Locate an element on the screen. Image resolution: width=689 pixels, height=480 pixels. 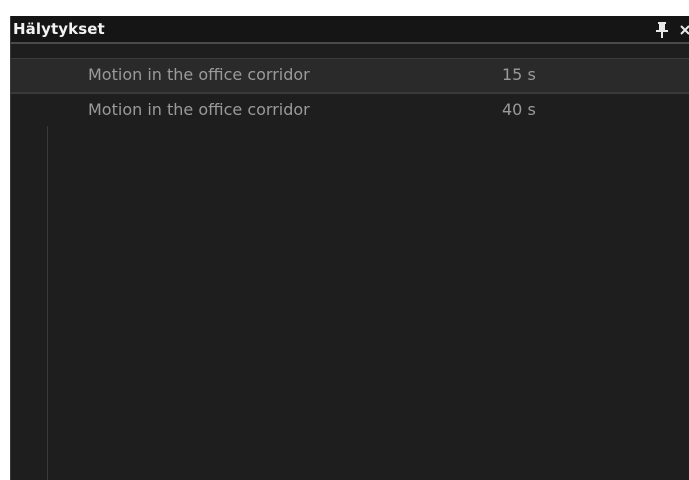
alarm-time: 40 s is located at coordinates (519, 109).